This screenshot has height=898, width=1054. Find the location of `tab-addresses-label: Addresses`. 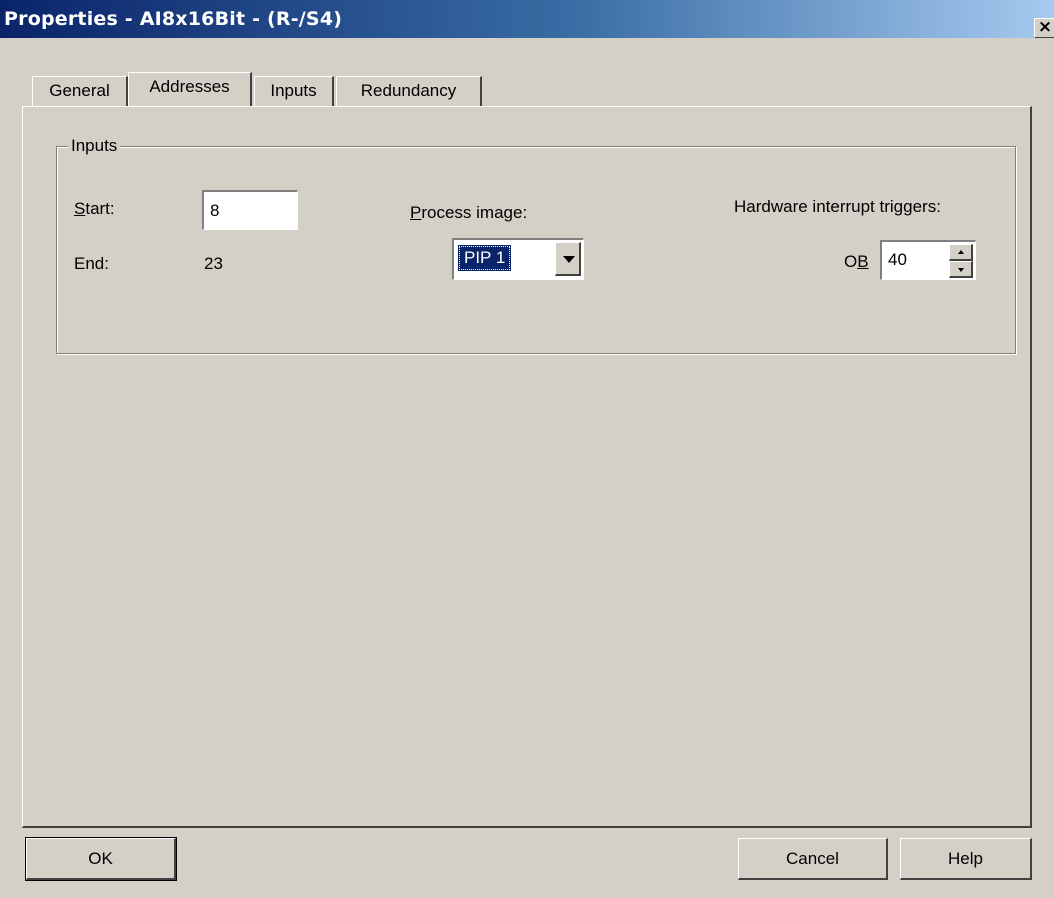

tab-addresses-label: Addresses is located at coordinates (189, 86).